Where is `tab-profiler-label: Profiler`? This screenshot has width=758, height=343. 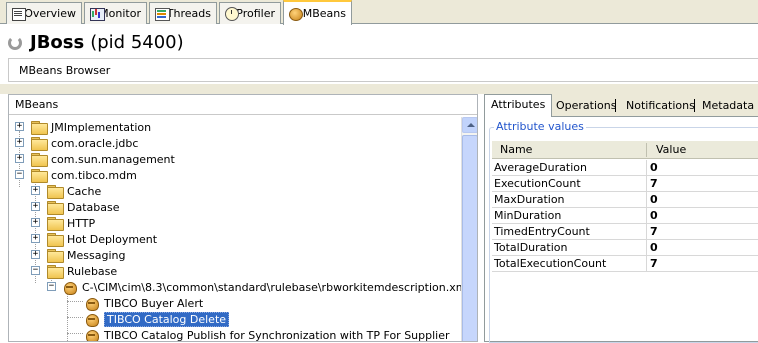 tab-profiler-label: Profiler is located at coordinates (255, 13).